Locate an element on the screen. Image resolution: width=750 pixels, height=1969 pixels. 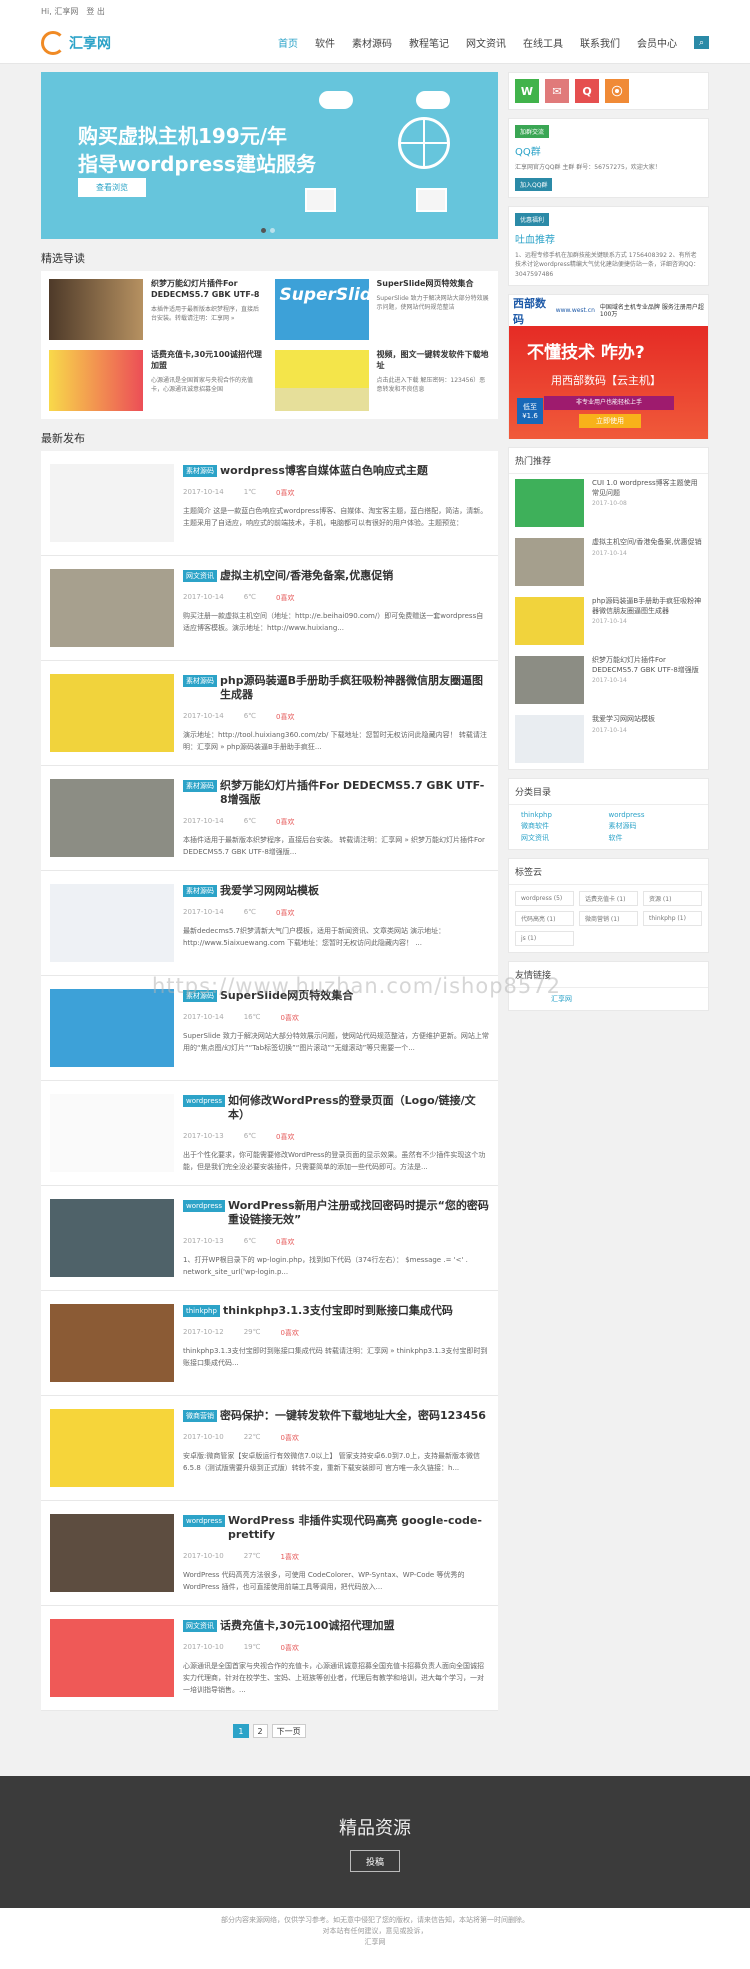
page-2: 2 is located at coordinates (260, 1731).